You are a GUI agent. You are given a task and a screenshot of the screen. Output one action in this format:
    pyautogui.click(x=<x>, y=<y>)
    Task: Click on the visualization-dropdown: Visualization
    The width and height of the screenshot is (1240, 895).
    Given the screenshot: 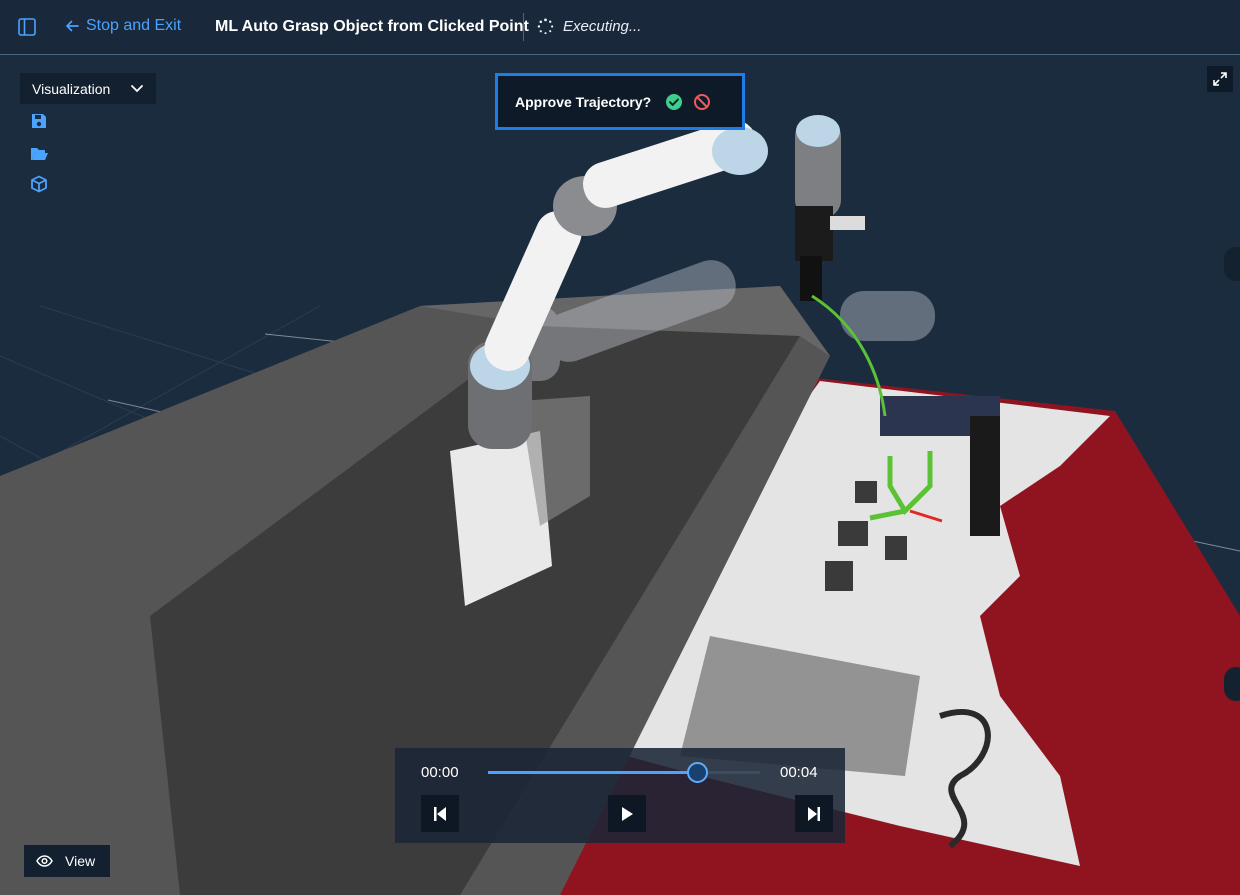 What is the action you would take?
    pyautogui.click(x=88, y=88)
    